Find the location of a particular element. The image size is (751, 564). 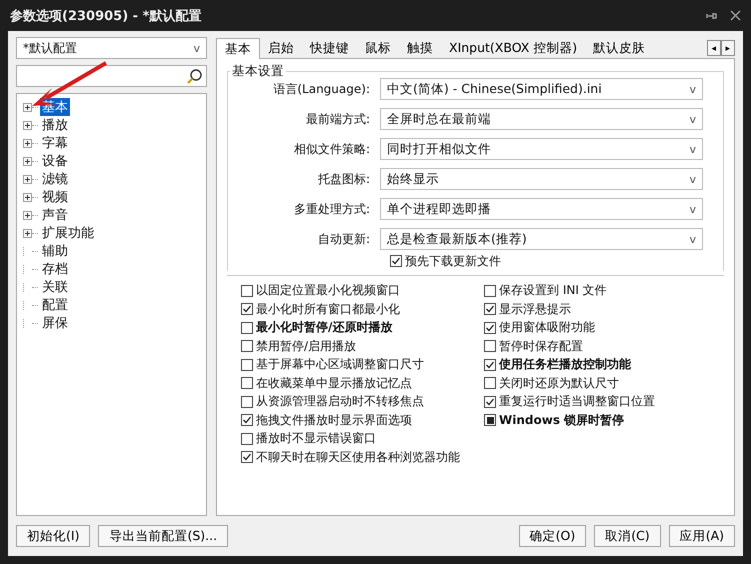

search-field is located at coordinates (111, 76).